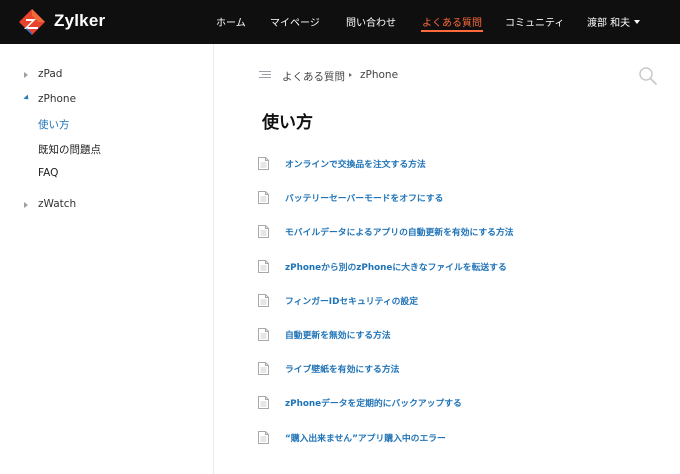  Describe the element at coordinates (48, 173) in the screenshot. I see `sidebar-subitem-faq: FAQ` at that location.